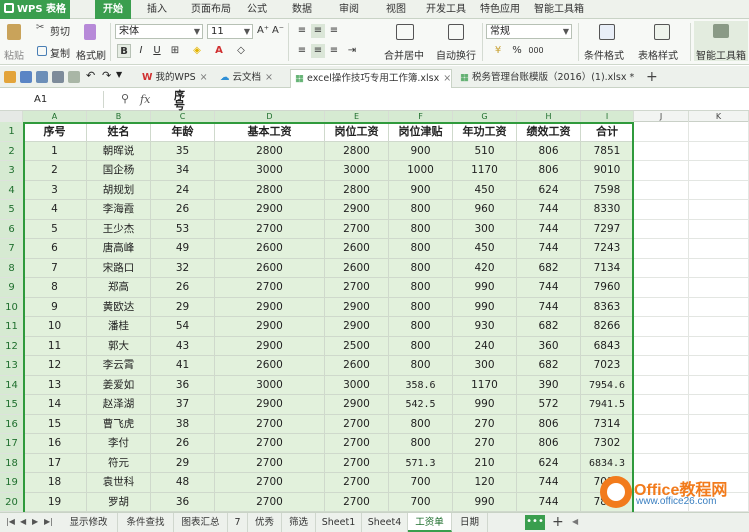 The height and width of the screenshot is (532, 749). Describe the element at coordinates (92, 75) in the screenshot. I see `undo-icon: ↶` at that location.